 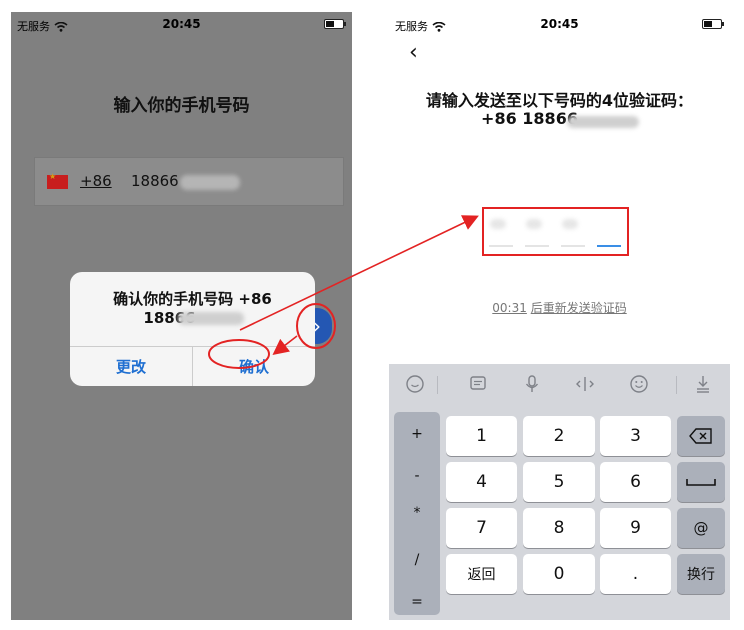 What do you see at coordinates (481, 482) in the screenshot?
I see `key-4: 4` at bounding box center [481, 482].